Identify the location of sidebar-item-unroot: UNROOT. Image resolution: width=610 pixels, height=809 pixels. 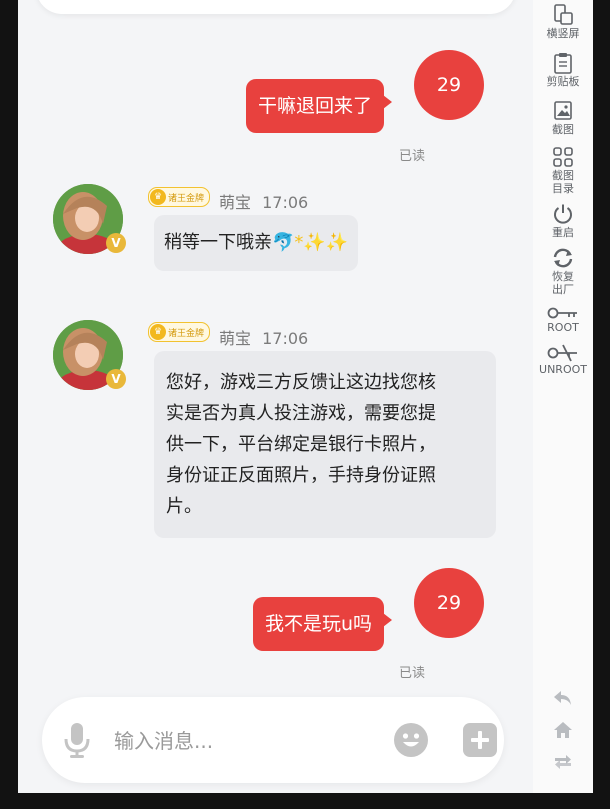
(563, 360).